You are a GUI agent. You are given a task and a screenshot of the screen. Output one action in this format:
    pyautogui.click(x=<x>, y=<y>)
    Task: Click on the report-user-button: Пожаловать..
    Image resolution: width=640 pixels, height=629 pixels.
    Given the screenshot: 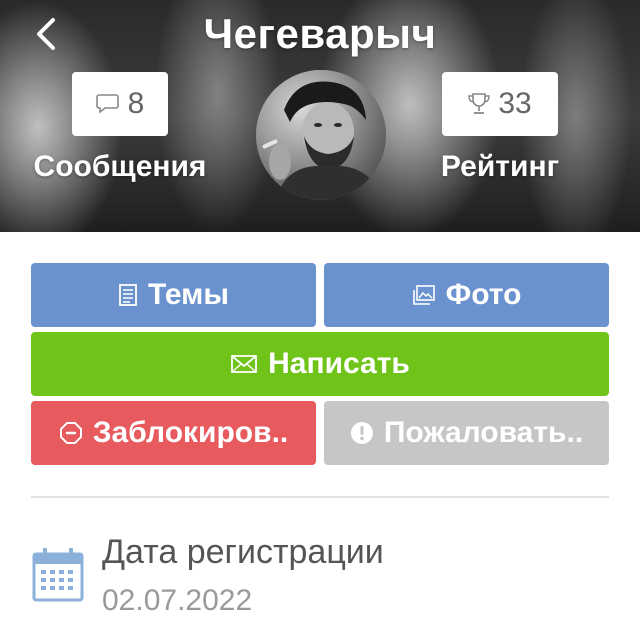 What is the action you would take?
    pyautogui.click(x=466, y=433)
    